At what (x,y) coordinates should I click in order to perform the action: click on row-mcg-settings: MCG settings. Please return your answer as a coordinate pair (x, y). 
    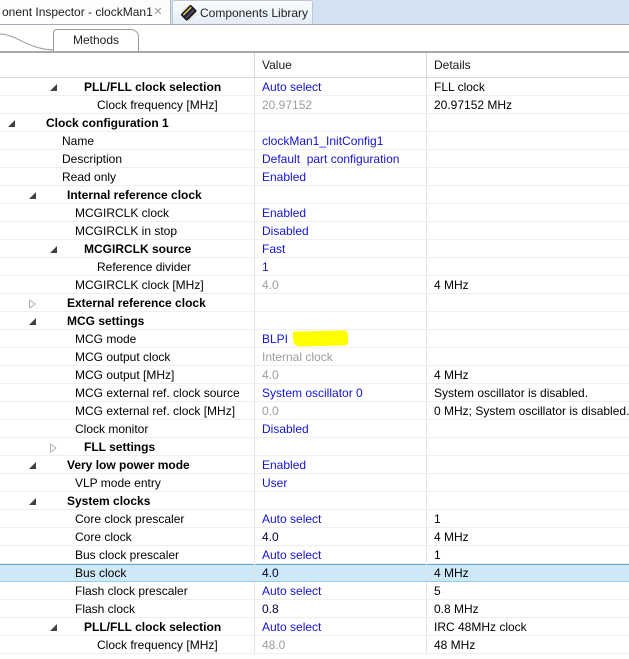
    Looking at the image, I should click on (314, 321).